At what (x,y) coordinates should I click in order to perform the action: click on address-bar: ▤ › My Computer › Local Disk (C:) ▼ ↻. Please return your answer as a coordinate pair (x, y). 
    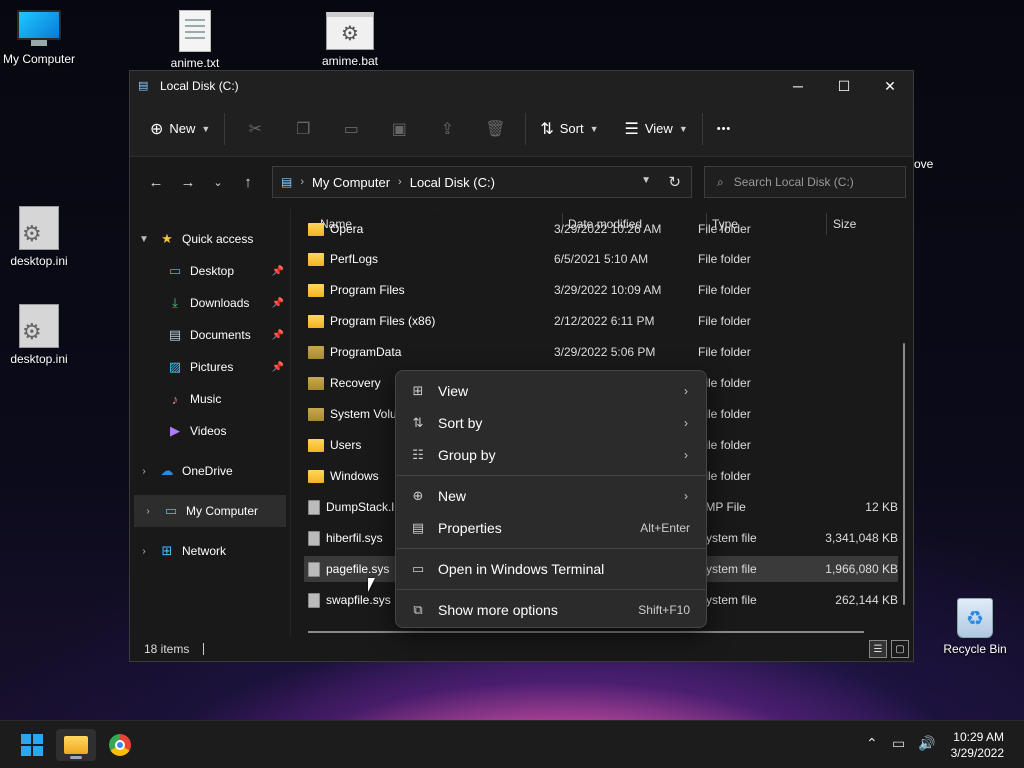
    Looking at the image, I should click on (482, 182).